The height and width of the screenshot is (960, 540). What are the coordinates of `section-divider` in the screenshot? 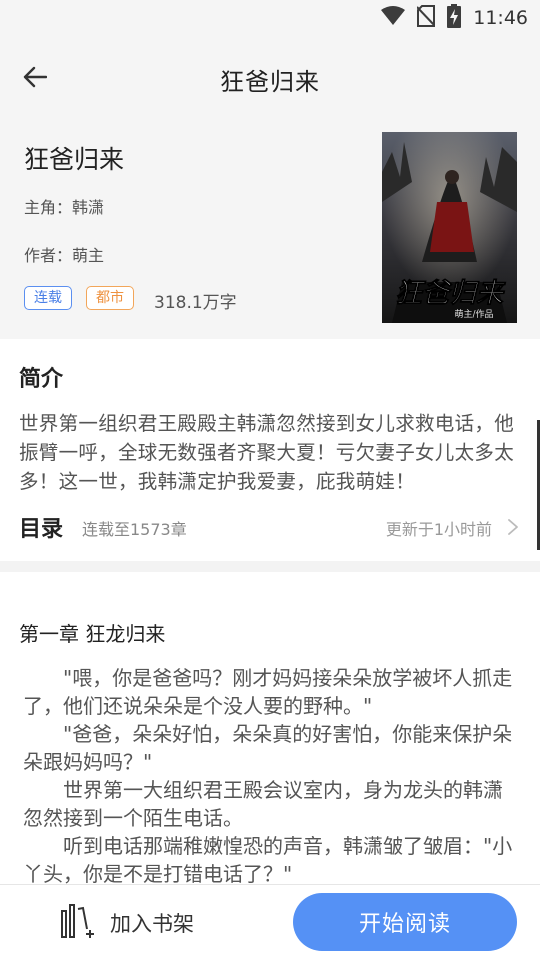 It's located at (270, 566).